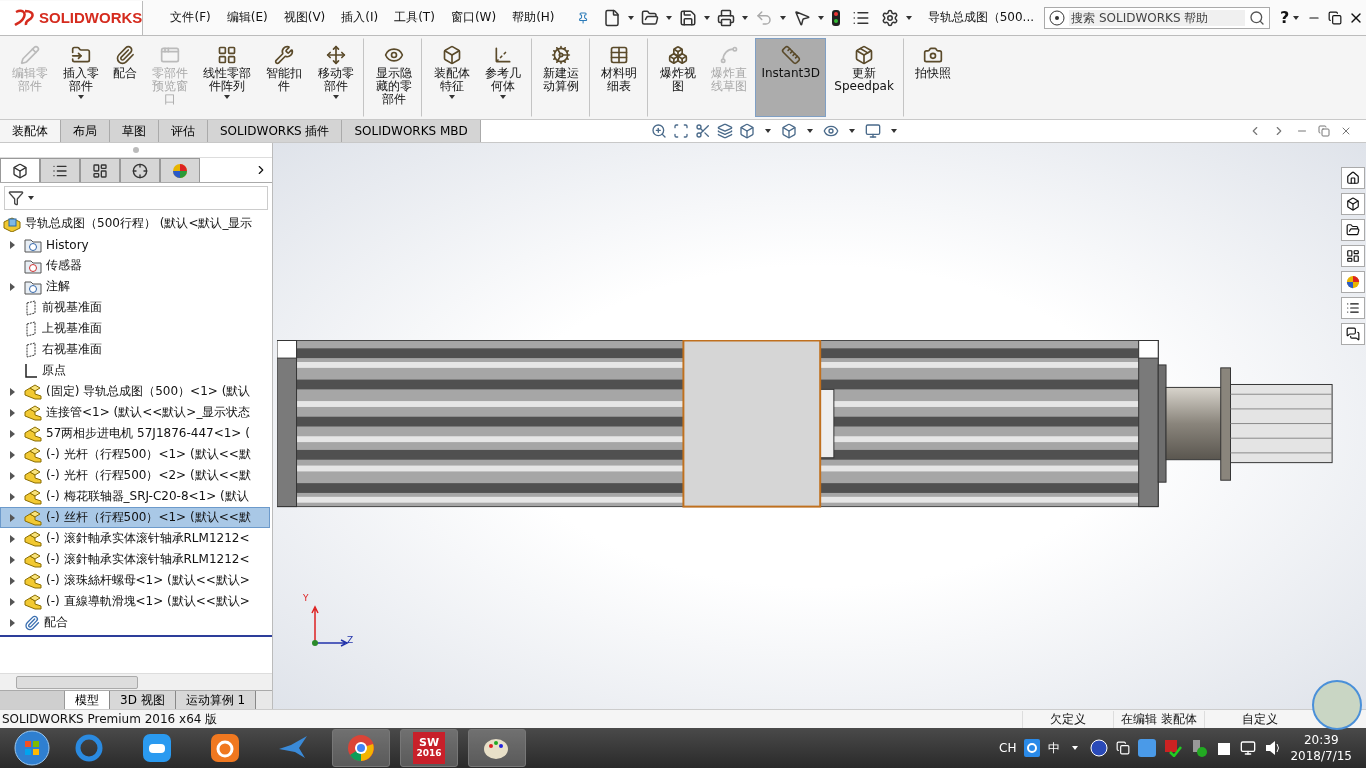 The width and height of the screenshot is (1366, 768). Describe the element at coordinates (473, 17) in the screenshot. I see `menu-item: 窗口(W)` at that location.